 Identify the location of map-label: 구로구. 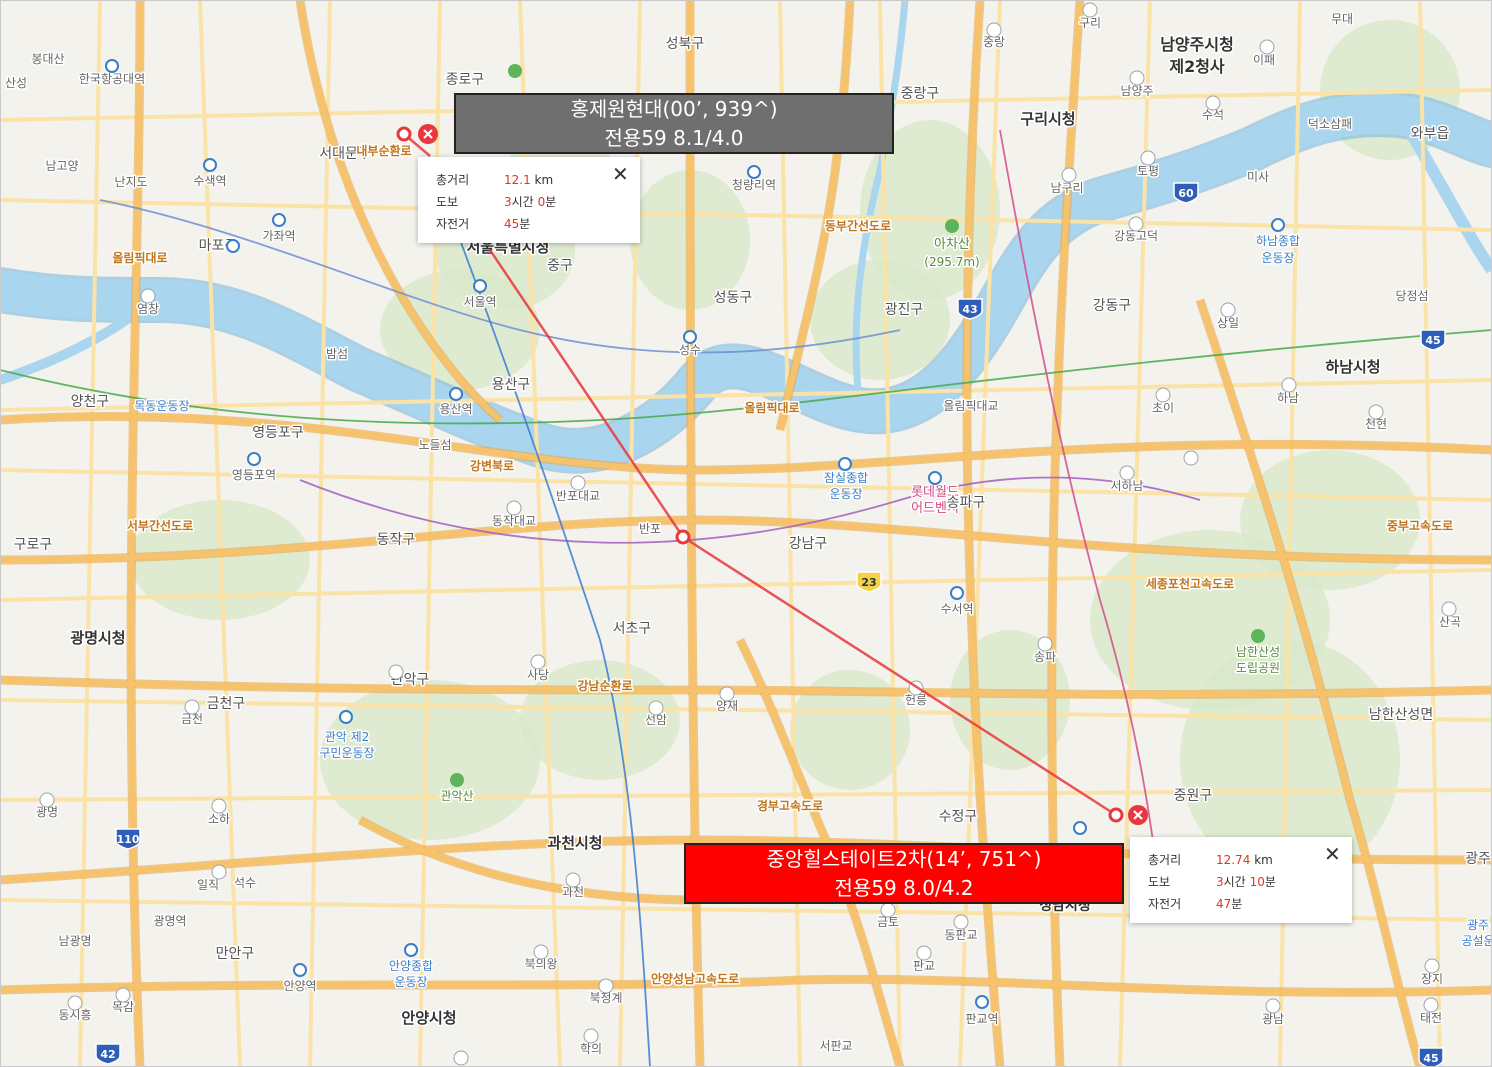
(33, 545).